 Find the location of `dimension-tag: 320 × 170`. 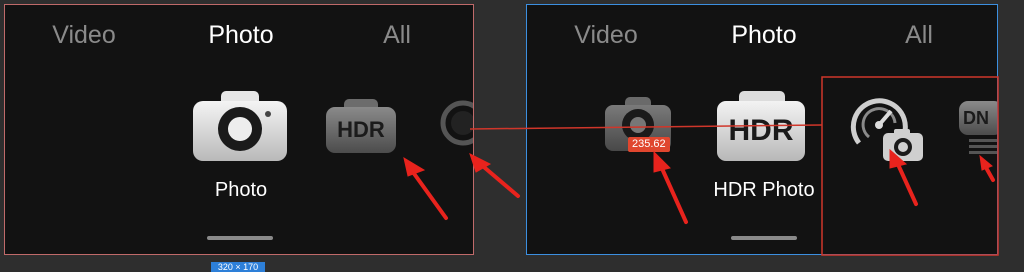

dimension-tag: 320 × 170 is located at coordinates (238, 267).